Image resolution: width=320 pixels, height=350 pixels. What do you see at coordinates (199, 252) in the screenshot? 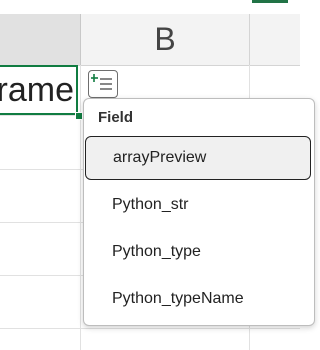
I see `menu-item-python-type: Python_type` at bounding box center [199, 252].